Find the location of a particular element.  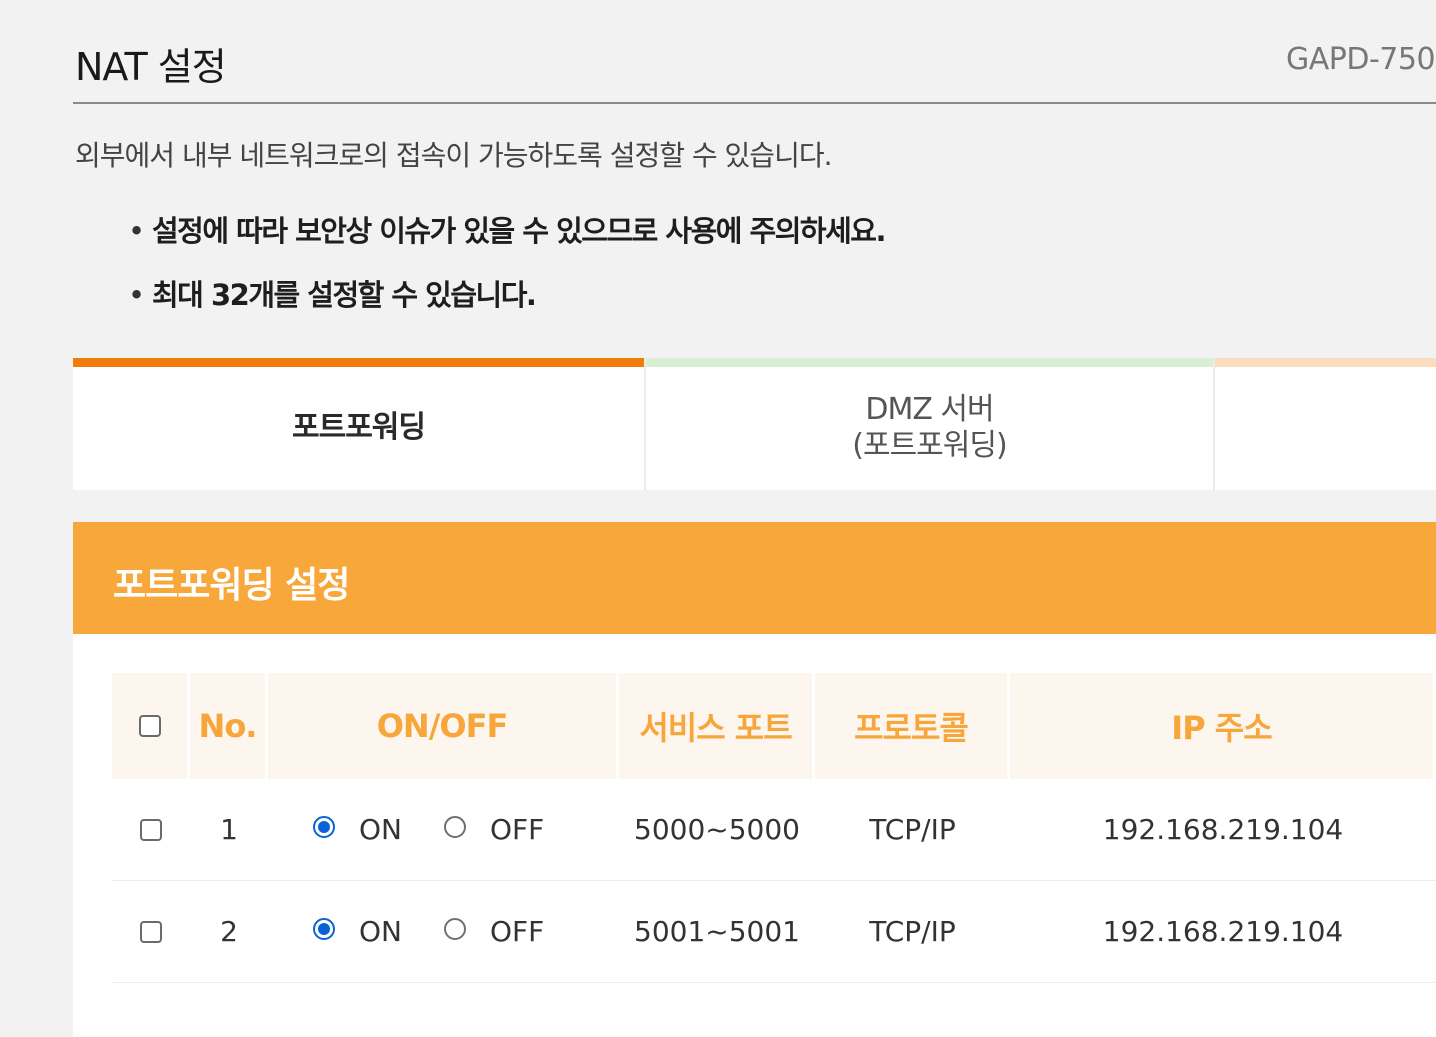

select-all-checkbox is located at coordinates (149, 726).